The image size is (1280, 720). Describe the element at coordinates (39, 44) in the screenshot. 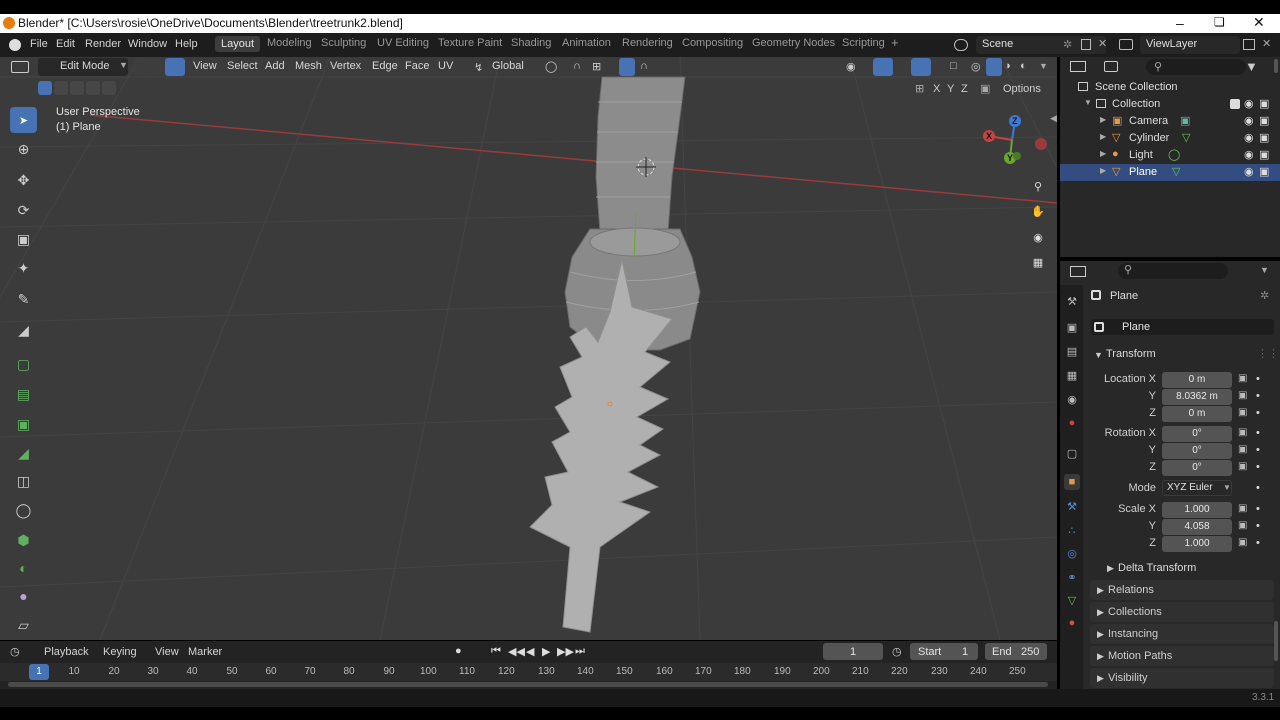

I see `menu-file: File` at that location.